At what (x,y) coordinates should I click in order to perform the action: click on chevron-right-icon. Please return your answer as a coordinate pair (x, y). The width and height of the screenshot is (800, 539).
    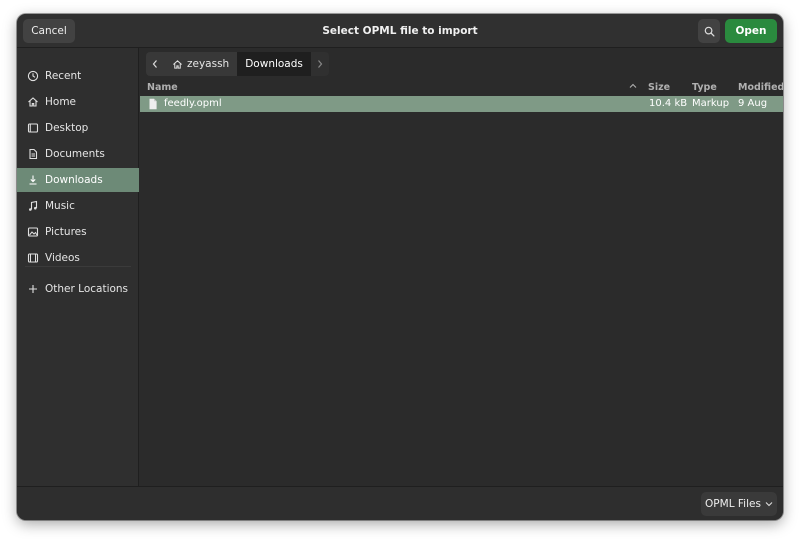
    Looking at the image, I should click on (320, 64).